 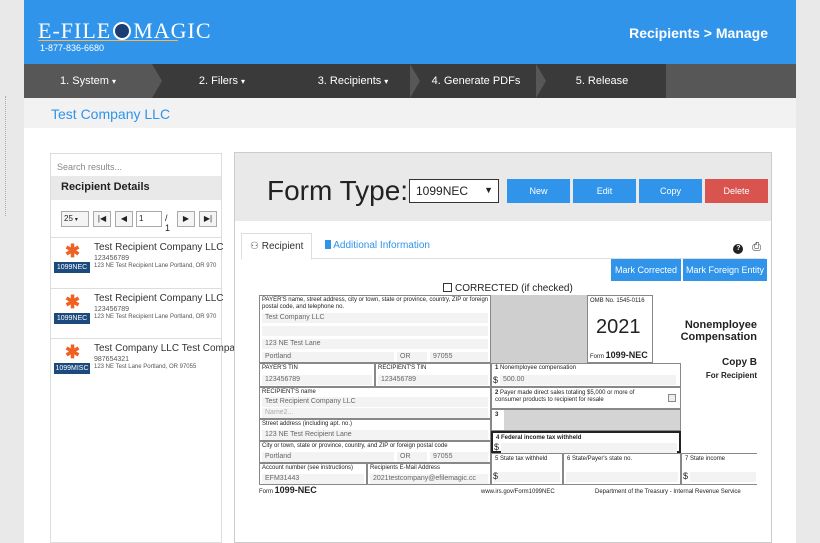 What do you see at coordinates (756, 247) in the screenshot?
I see `print-icon: ⎙` at bounding box center [756, 247].